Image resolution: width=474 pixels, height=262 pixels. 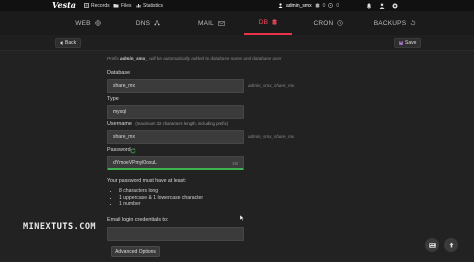 I want to click on top-right-icons, so click(x=382, y=5).